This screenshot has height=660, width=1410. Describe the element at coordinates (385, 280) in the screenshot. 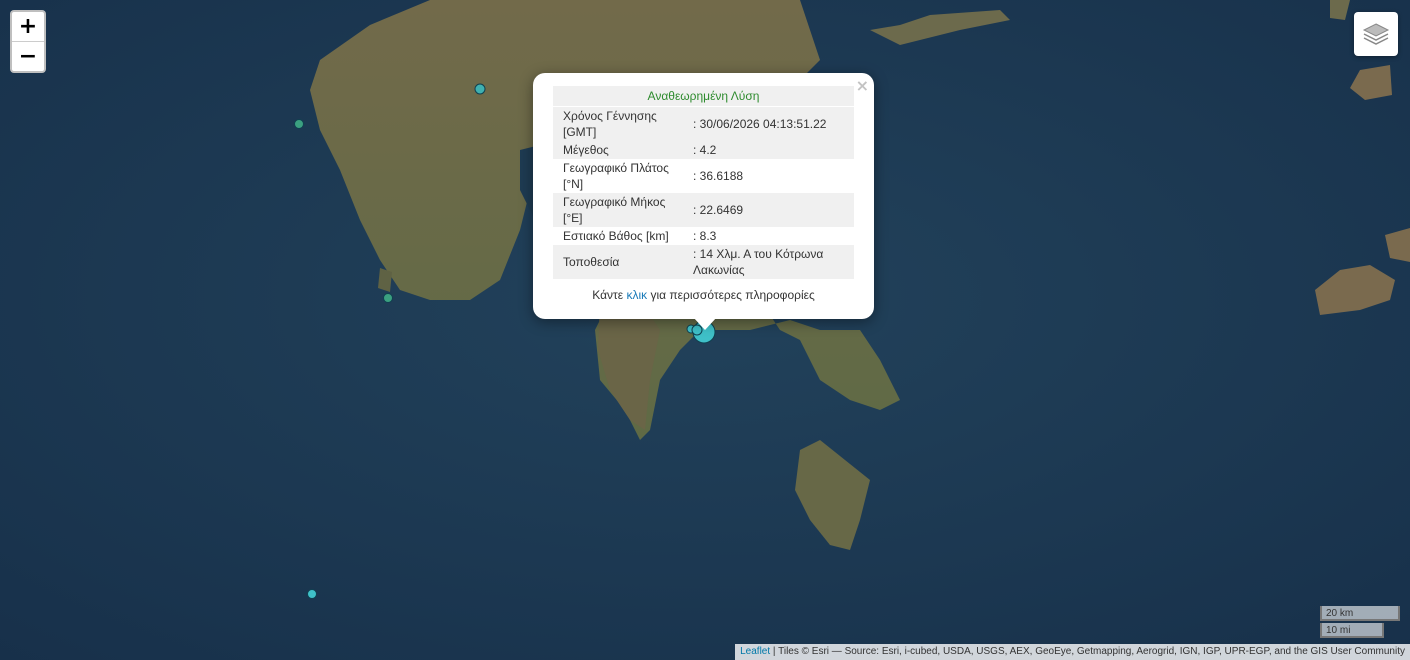

I see `land-sapientza` at that location.